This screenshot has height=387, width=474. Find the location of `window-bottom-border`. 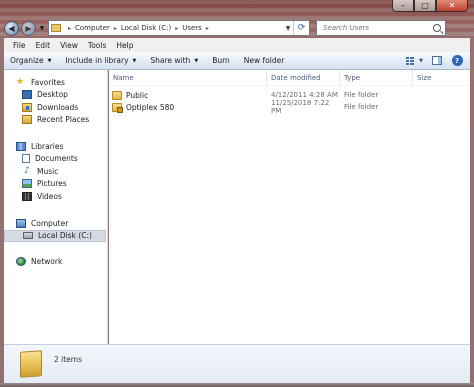

window-bottom-border is located at coordinates (237, 385).